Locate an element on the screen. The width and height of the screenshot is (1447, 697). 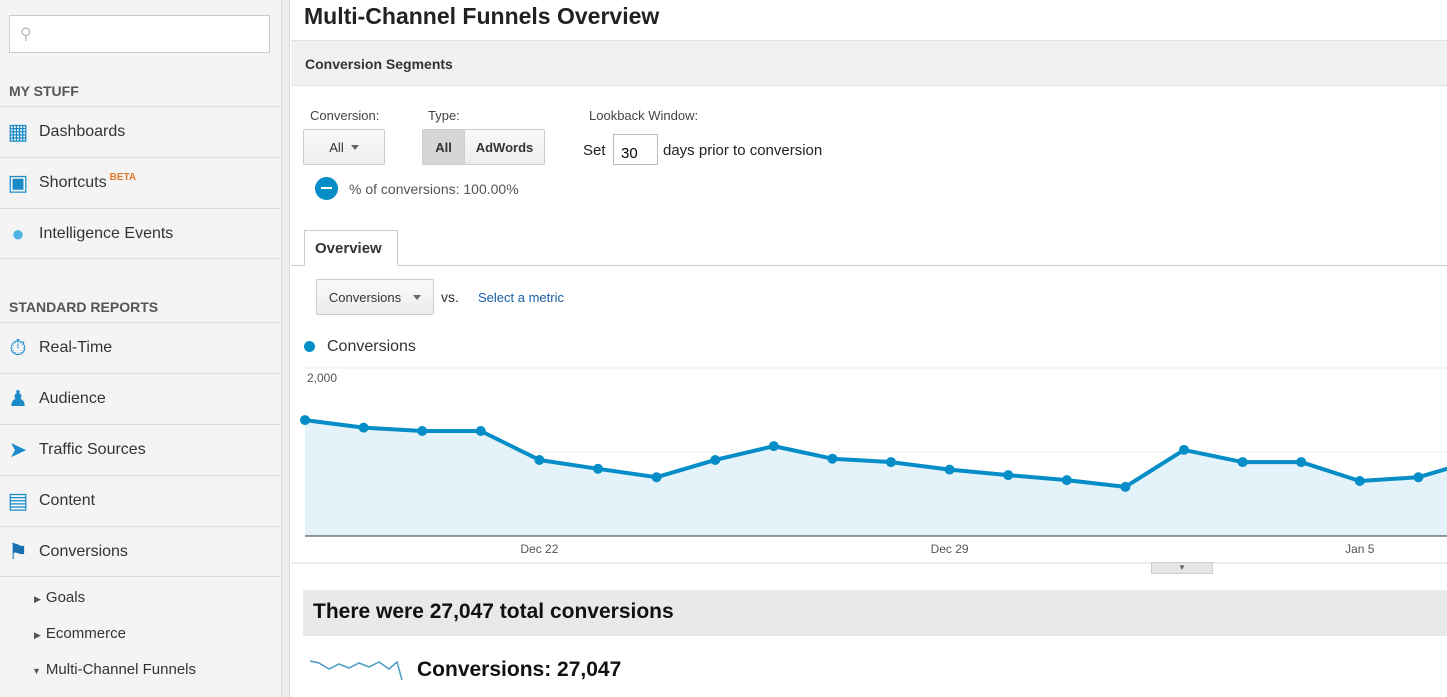
flag-icon: ⚑ is located at coordinates (18, 551).